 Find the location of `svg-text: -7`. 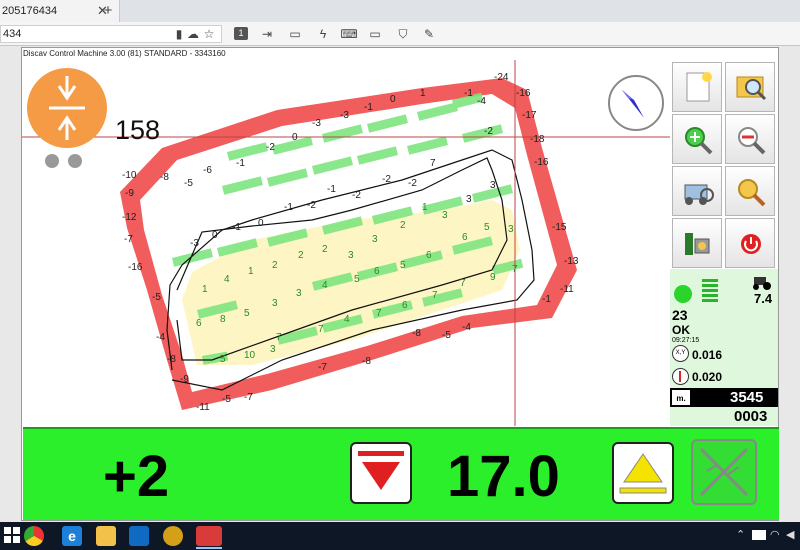

svg-text: -7 is located at coordinates (322, 367).